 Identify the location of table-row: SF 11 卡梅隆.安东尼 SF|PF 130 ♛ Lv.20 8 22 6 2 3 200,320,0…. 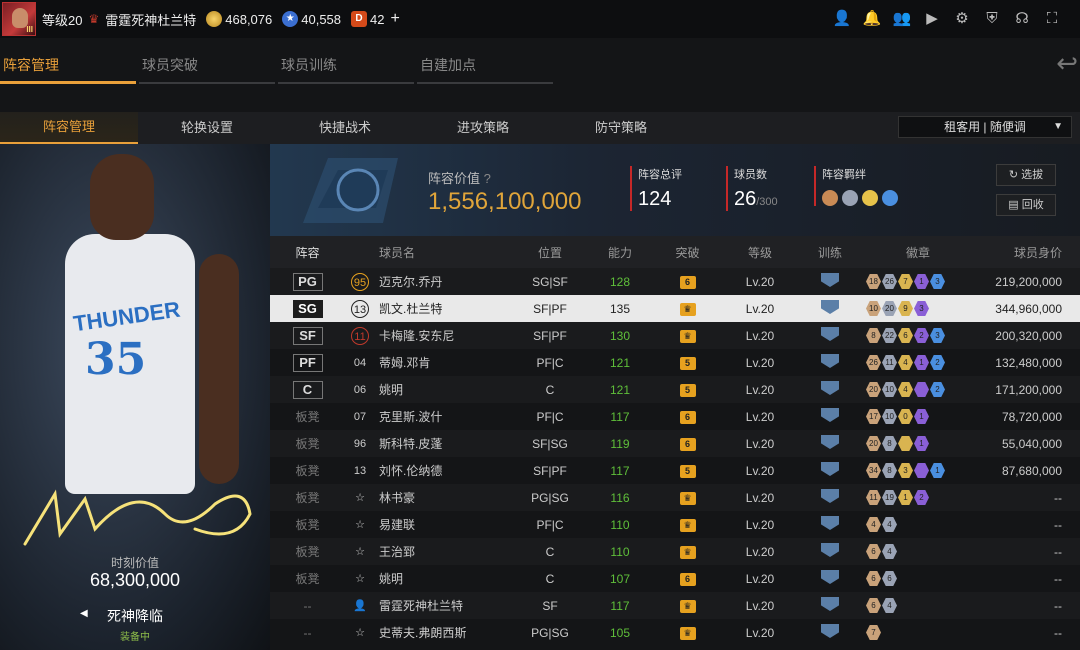
(675, 335).